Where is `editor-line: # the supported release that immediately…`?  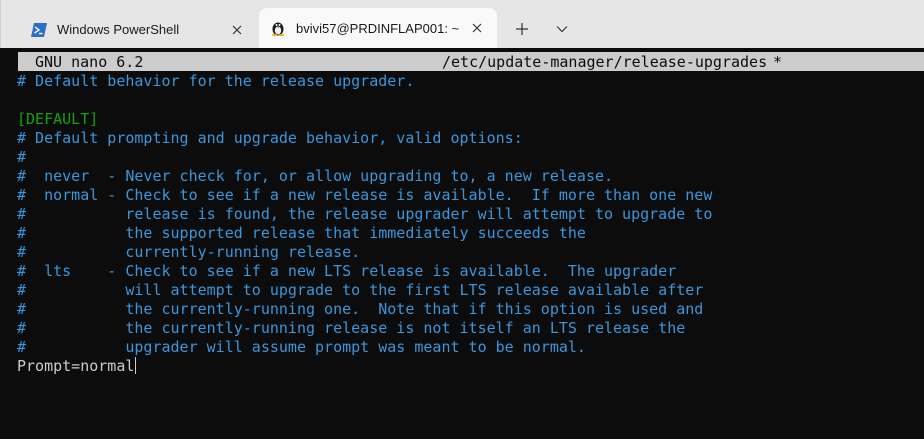 editor-line: # the supported release that immediately… is located at coordinates (301, 233).